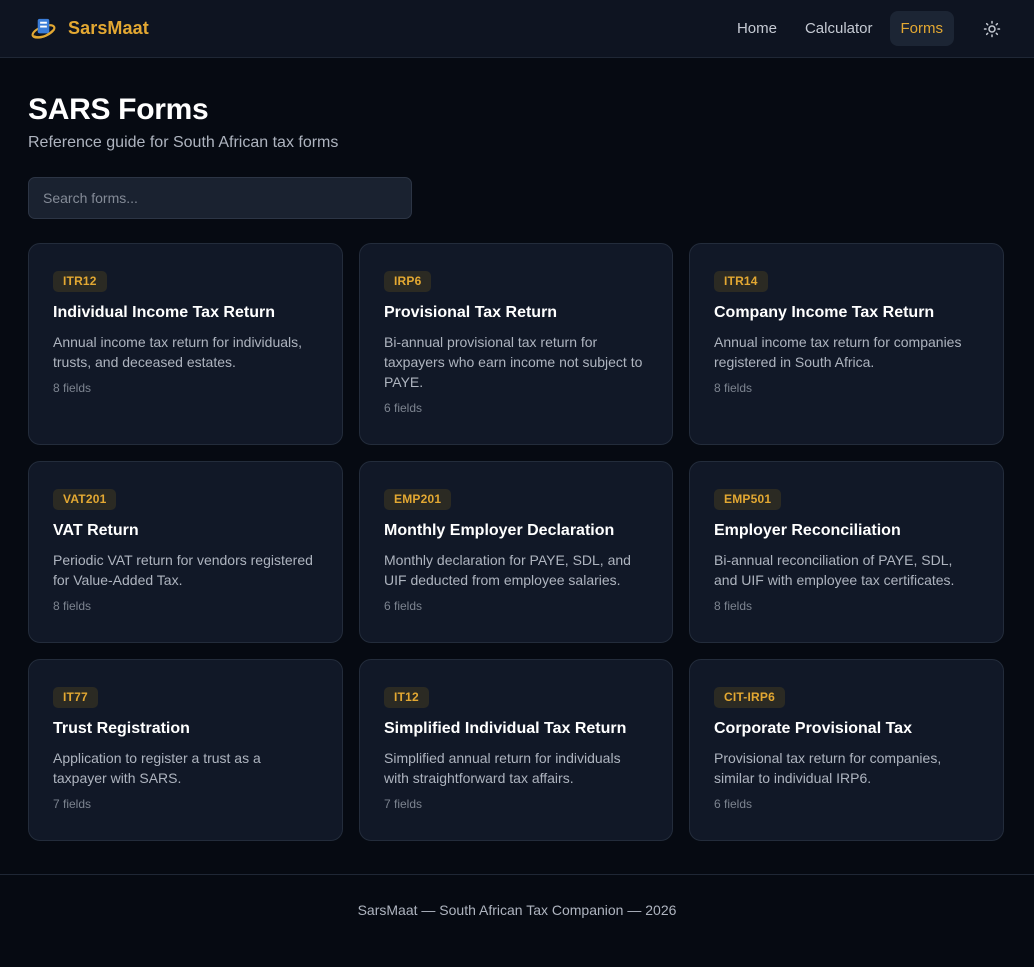  I want to click on form-title: Corporate Provisional Tax, so click(813, 728).